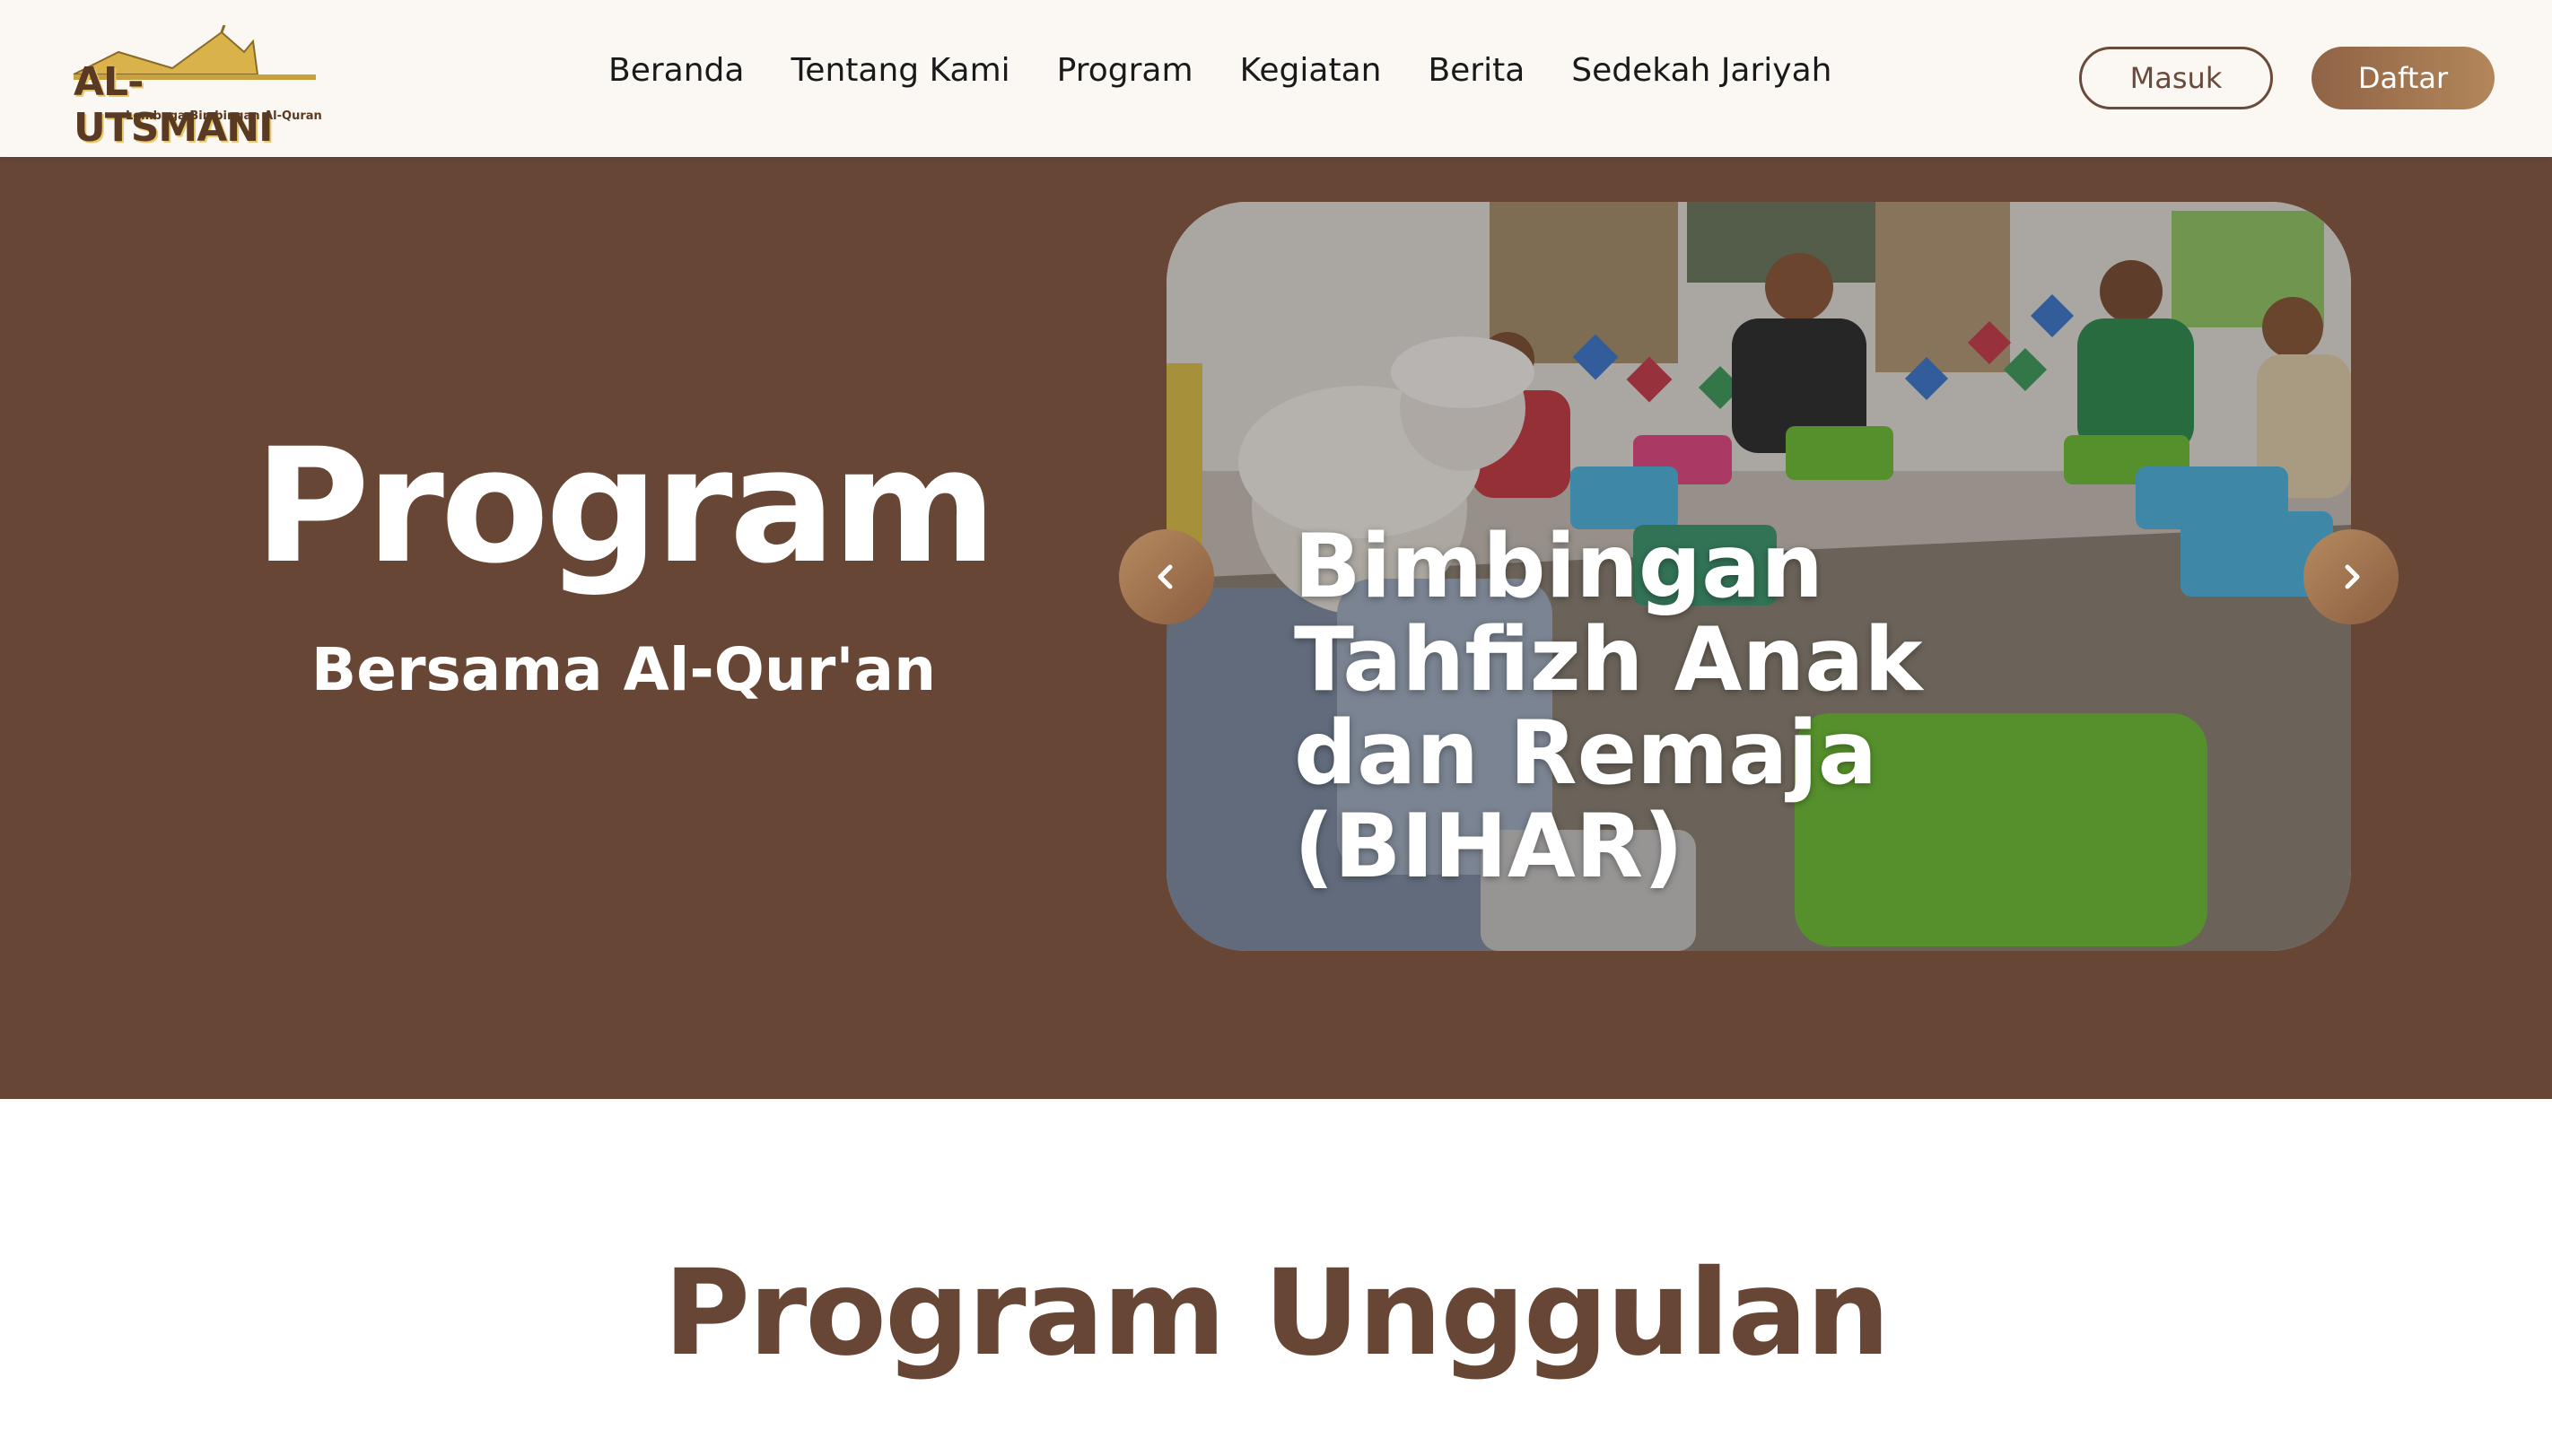  I want to click on logo-wordmark: AL-UTSMANI, so click(173, 105).